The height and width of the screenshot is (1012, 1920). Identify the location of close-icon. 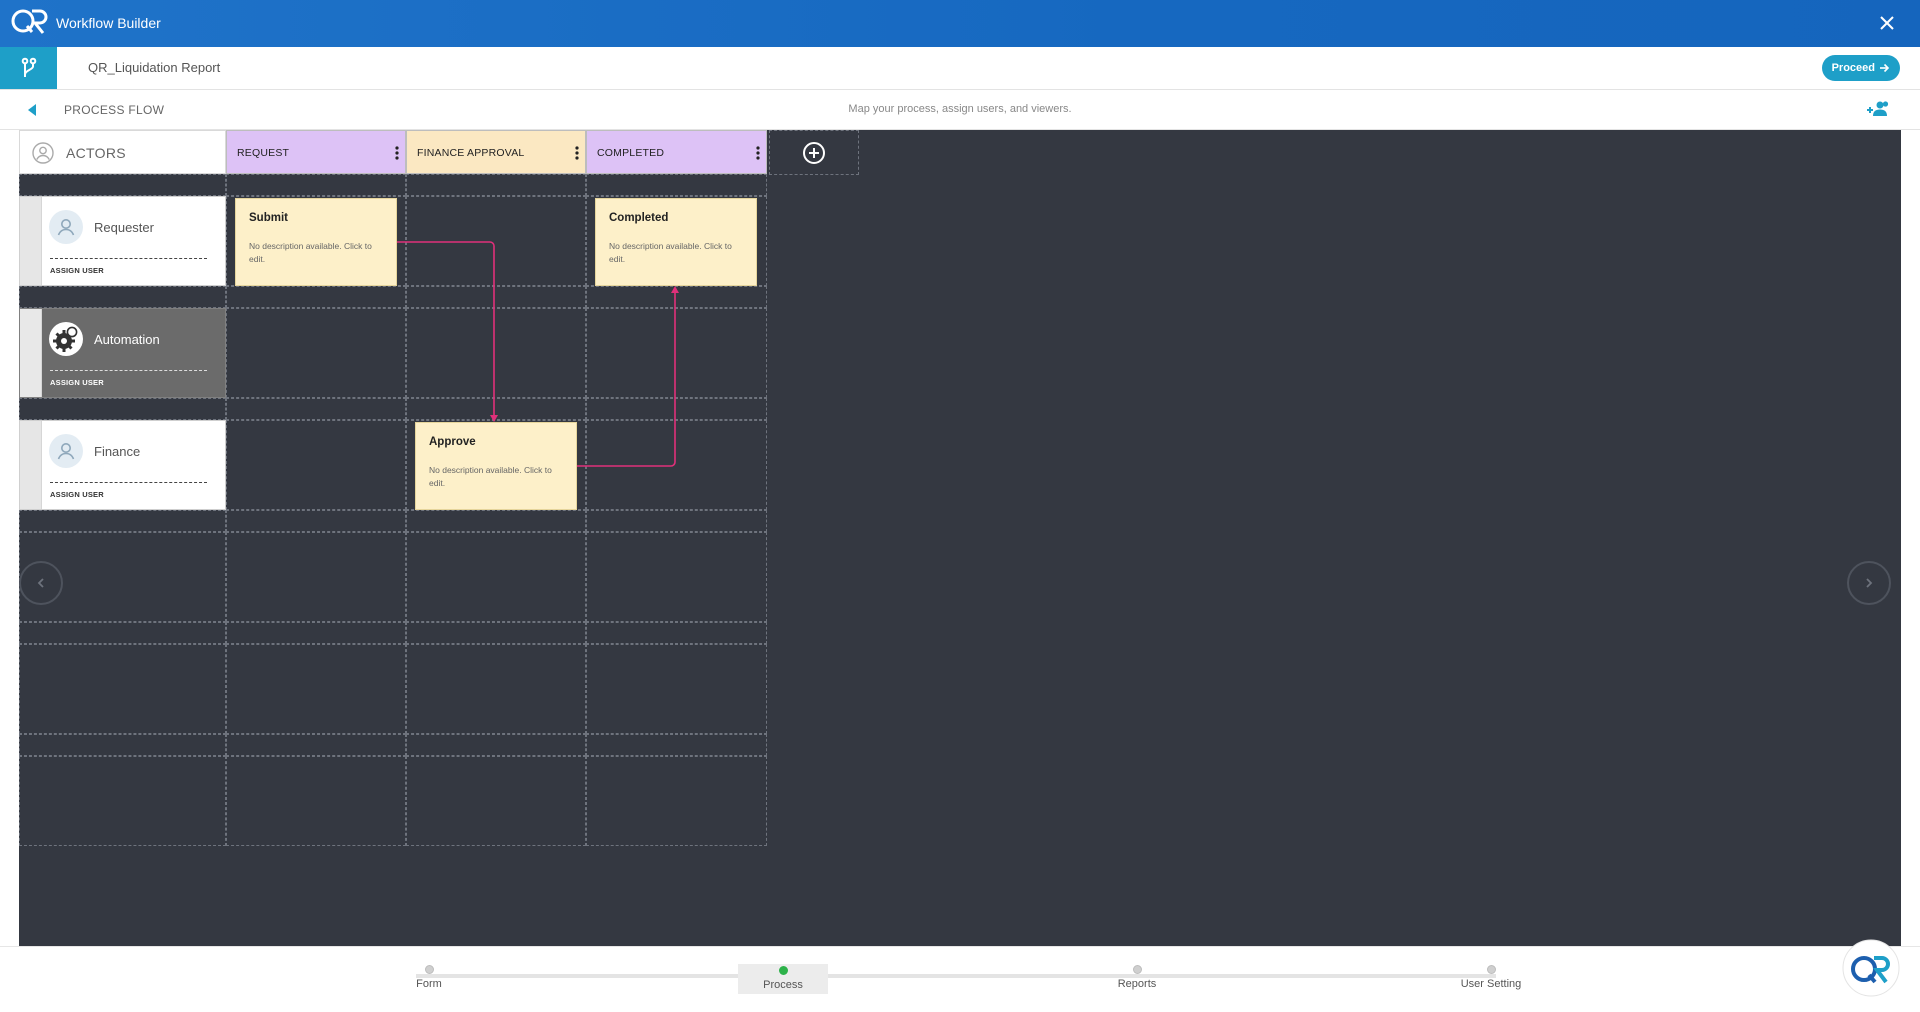
(1887, 23).